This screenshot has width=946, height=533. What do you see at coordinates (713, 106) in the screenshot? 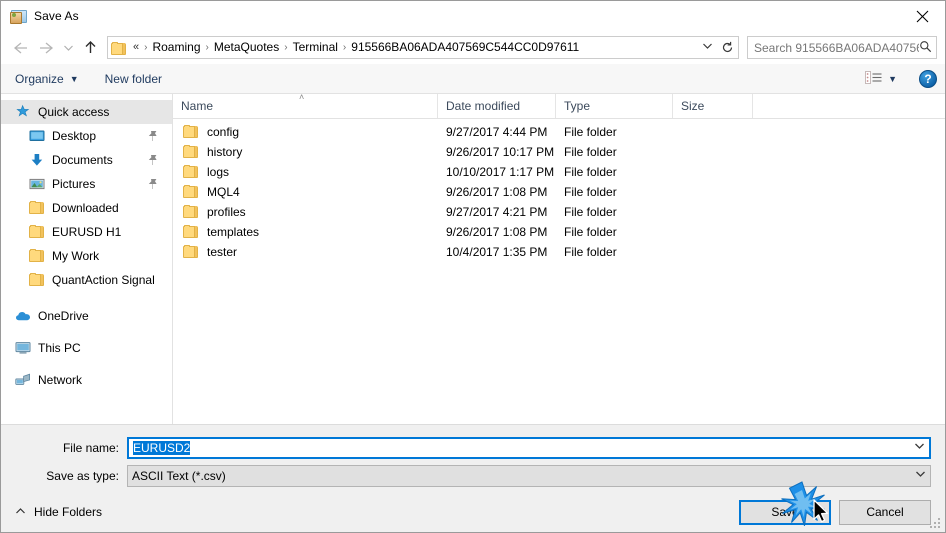
I see `column-header-size: Size` at bounding box center [713, 106].